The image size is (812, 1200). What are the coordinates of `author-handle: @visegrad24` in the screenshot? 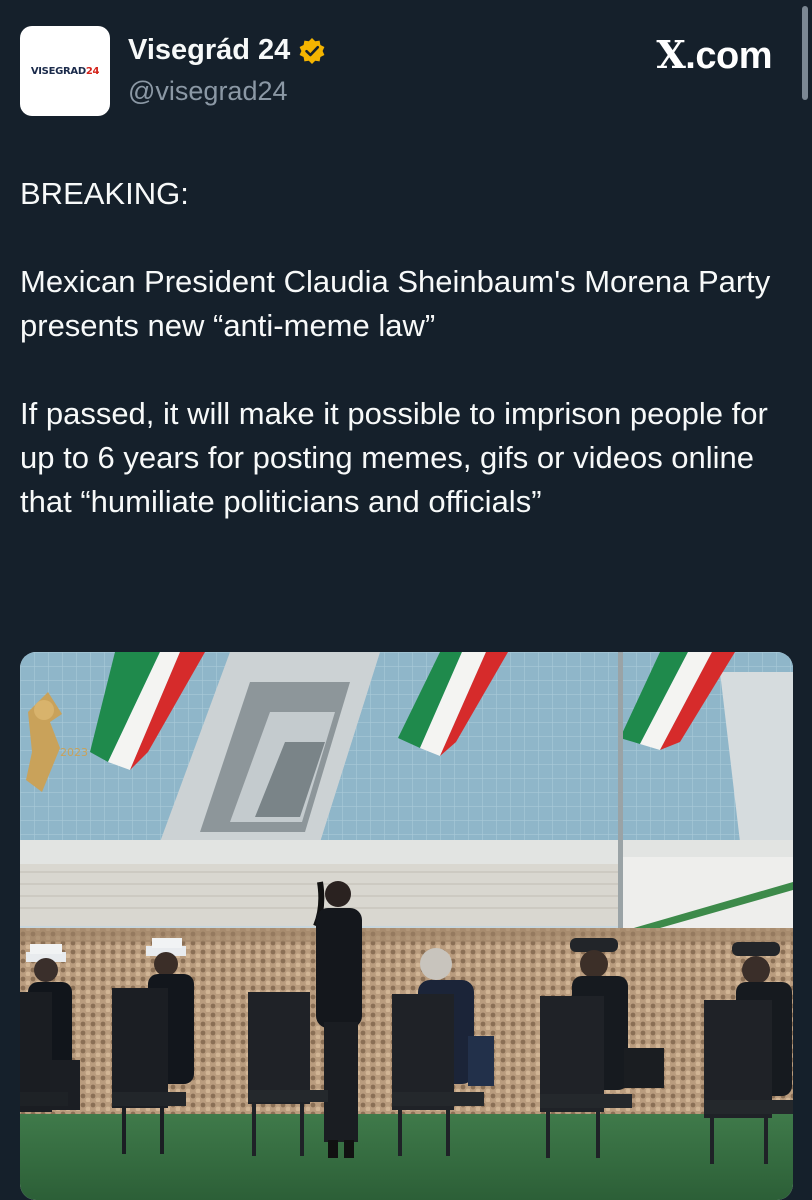 It's located at (208, 91).